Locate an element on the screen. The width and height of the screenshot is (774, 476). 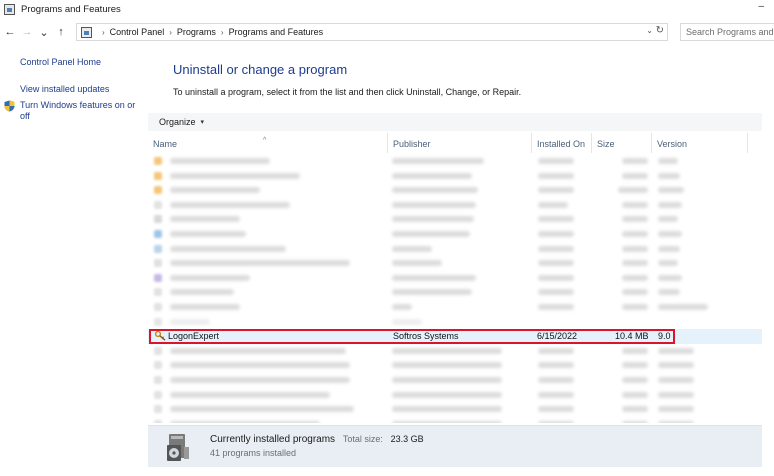
breadcrumb-programs-and-features: Programs and Features is located at coordinates (276, 32).